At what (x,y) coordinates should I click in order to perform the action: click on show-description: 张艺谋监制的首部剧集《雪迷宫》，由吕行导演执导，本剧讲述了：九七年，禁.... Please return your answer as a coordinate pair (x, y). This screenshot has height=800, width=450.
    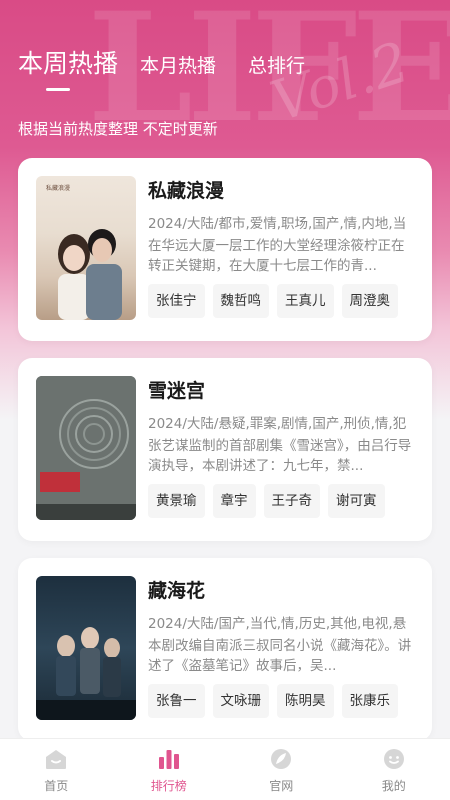
    Looking at the image, I should click on (280, 456).